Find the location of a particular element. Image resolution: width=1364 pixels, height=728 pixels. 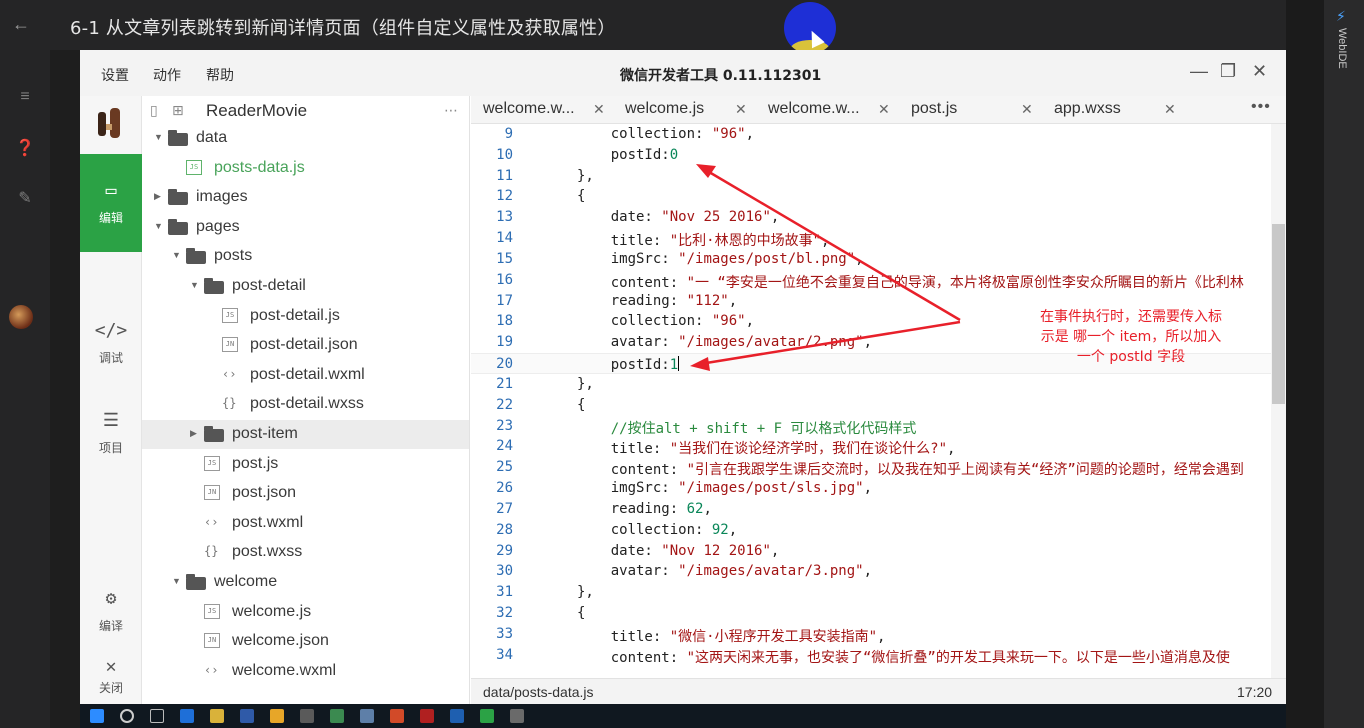

tree-file: {} post.wxss is located at coordinates (305, 552).